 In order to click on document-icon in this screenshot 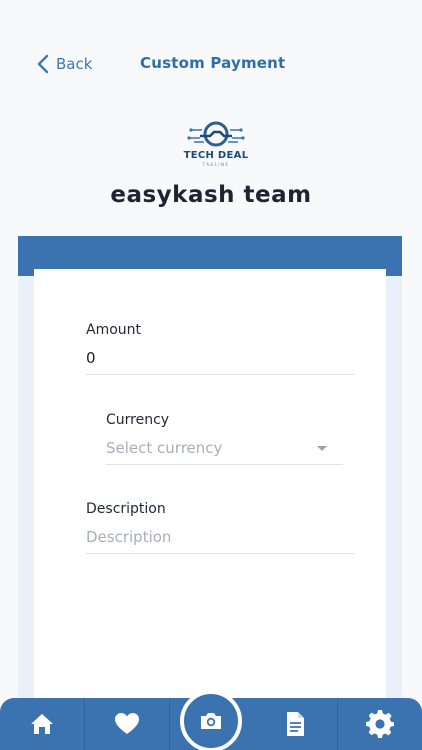, I will do `click(296, 724)`.